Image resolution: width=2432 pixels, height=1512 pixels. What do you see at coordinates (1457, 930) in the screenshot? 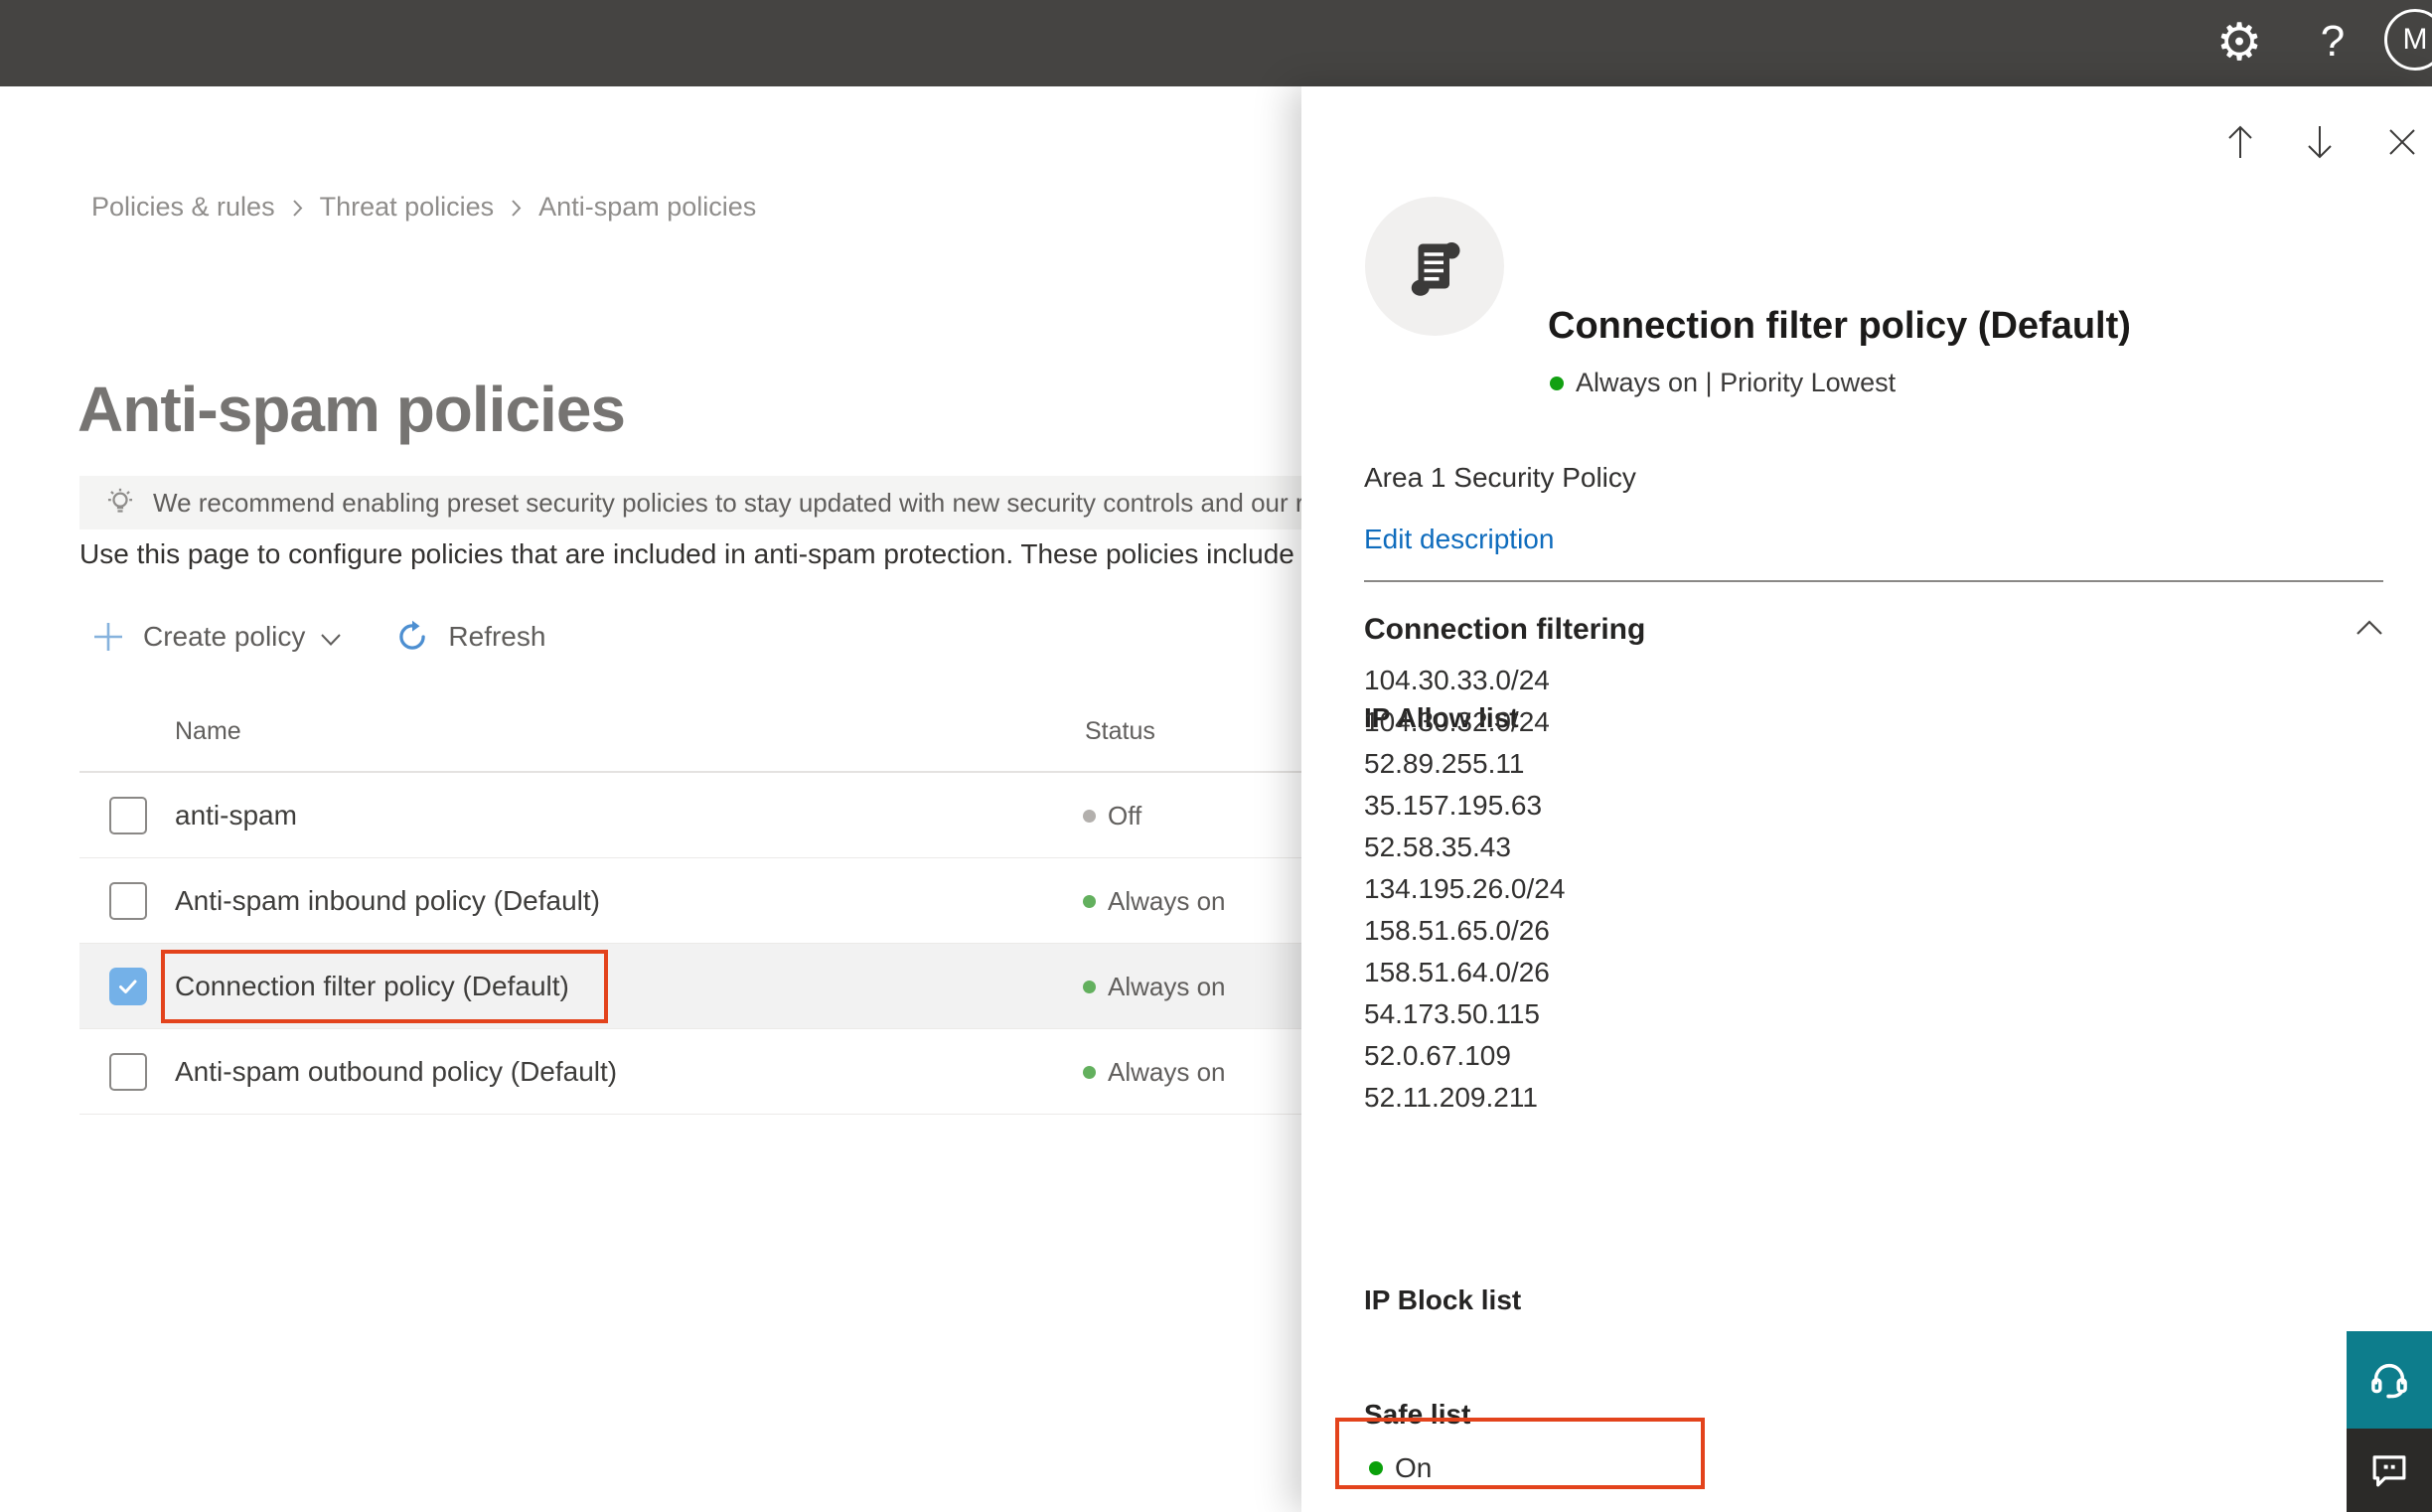
I see `ip-entry: 158.51.65.0/26` at bounding box center [1457, 930].